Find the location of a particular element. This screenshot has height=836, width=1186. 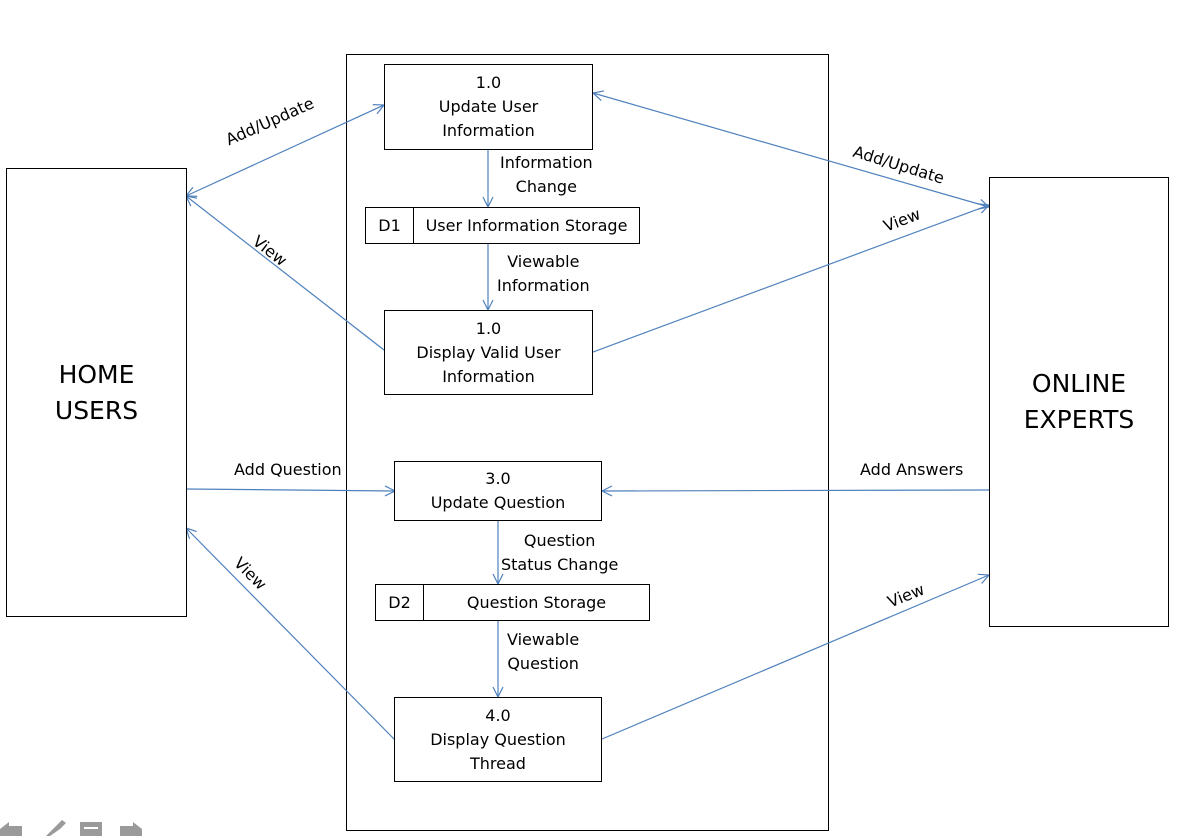

process-display-question-thread: 4.0 Display Question Thread is located at coordinates (498, 739).